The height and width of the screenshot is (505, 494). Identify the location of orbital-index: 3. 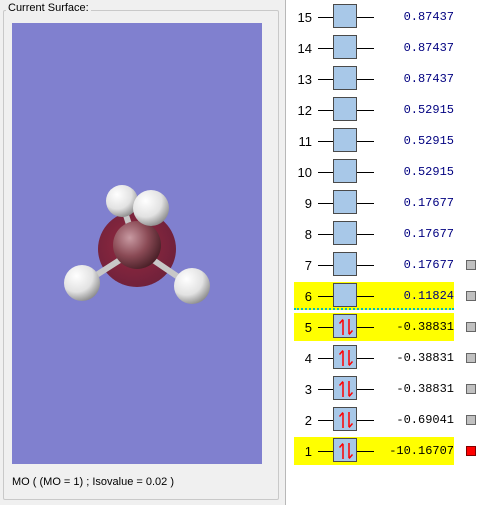
(308, 389).